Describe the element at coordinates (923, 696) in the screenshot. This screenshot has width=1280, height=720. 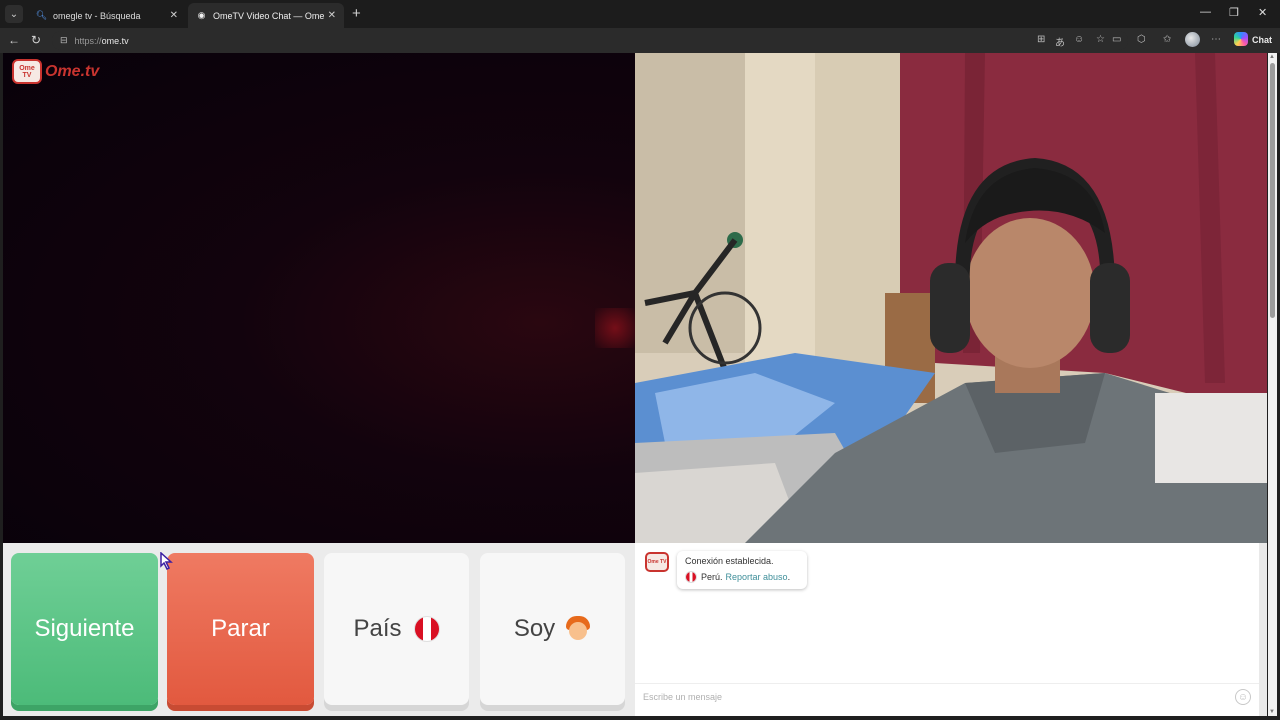
I see `message-input` at that location.